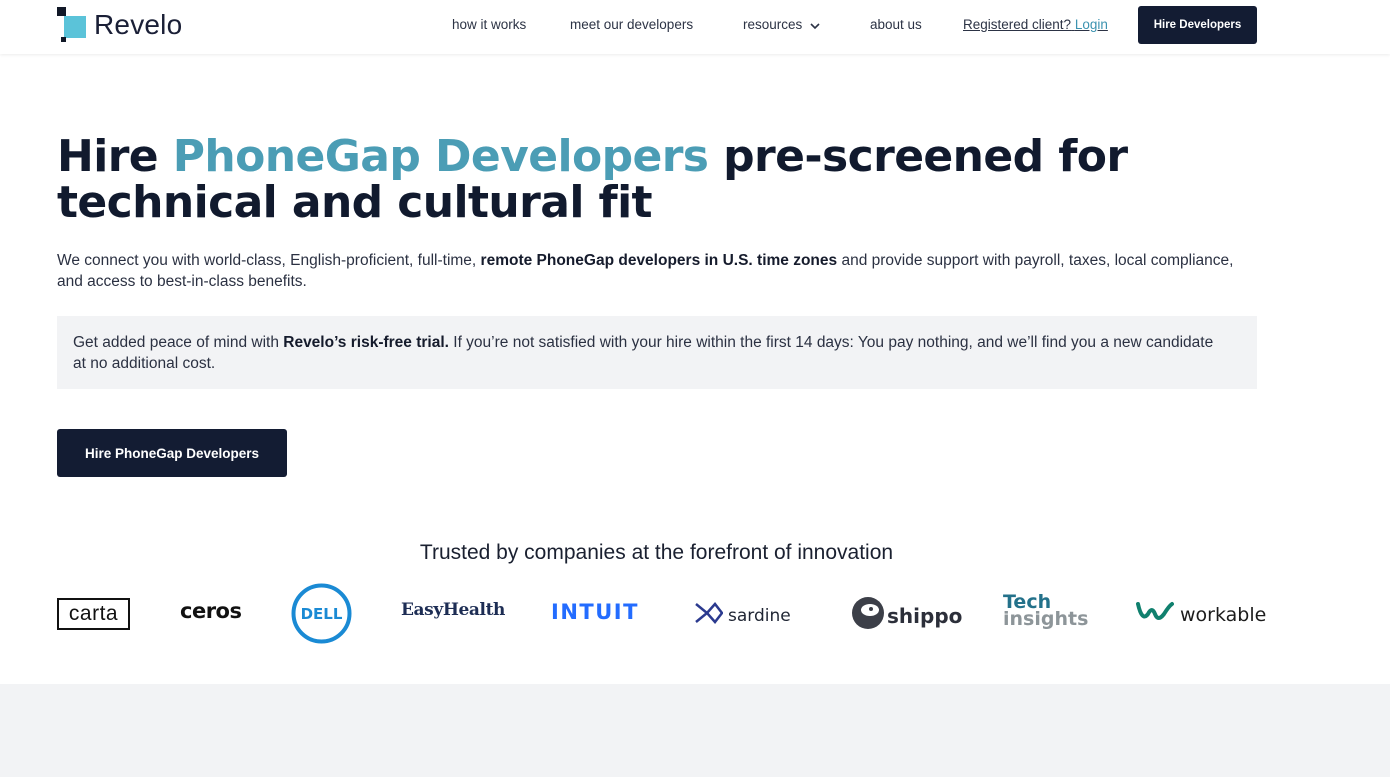 The width and height of the screenshot is (1390, 777). Describe the element at coordinates (178, 342) in the screenshot. I see `trial-text-part1: Get added peace of mind with` at that location.